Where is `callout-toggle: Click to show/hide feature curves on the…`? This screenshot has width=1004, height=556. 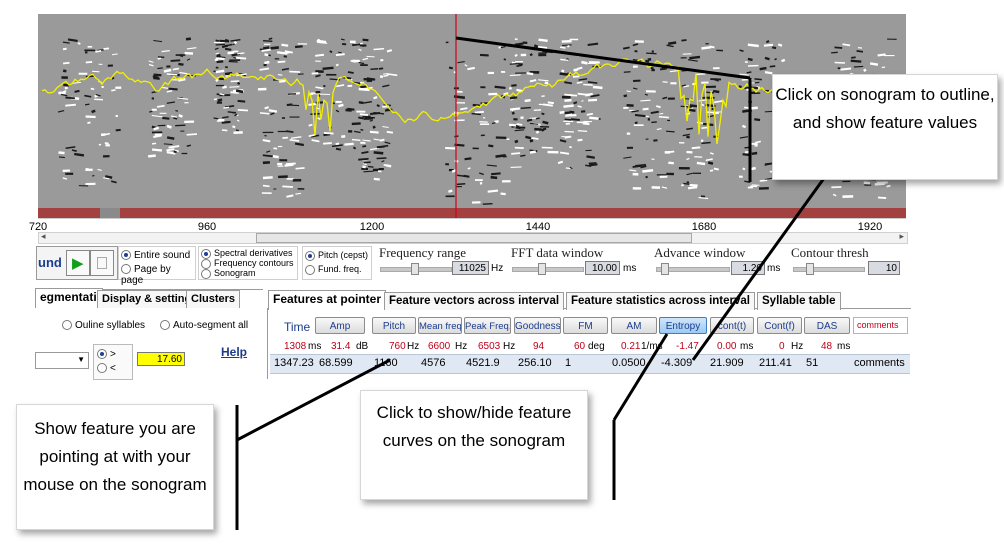 callout-toggle: Click to show/hide feature curves on the… is located at coordinates (474, 445).